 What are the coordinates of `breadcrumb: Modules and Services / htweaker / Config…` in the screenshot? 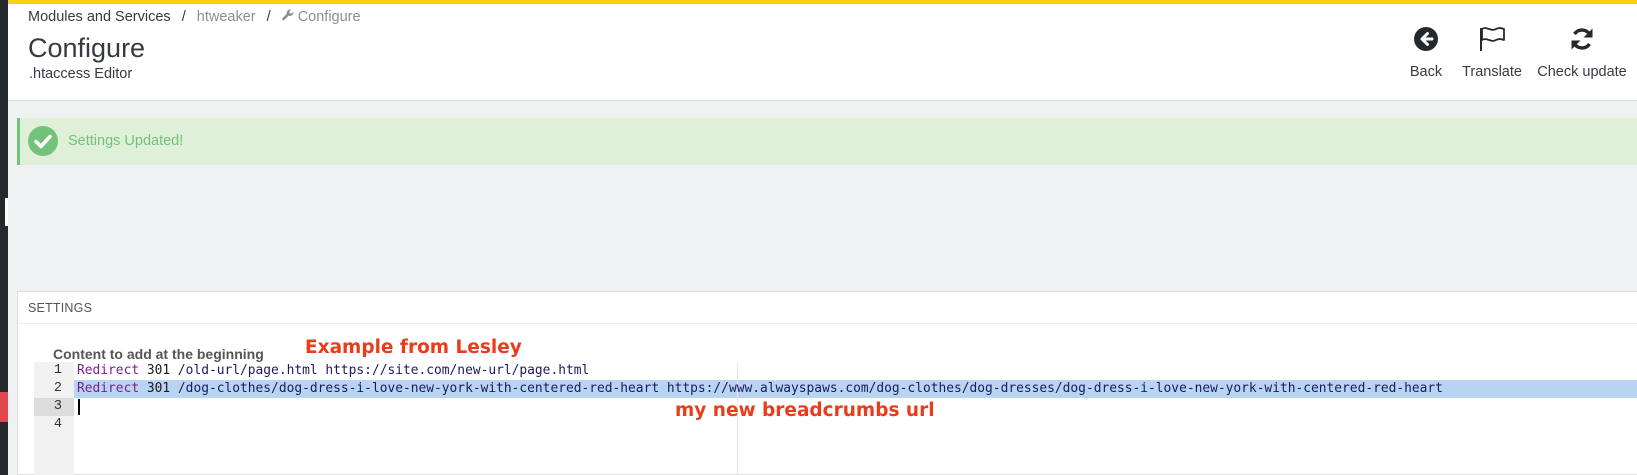 It's located at (194, 17).